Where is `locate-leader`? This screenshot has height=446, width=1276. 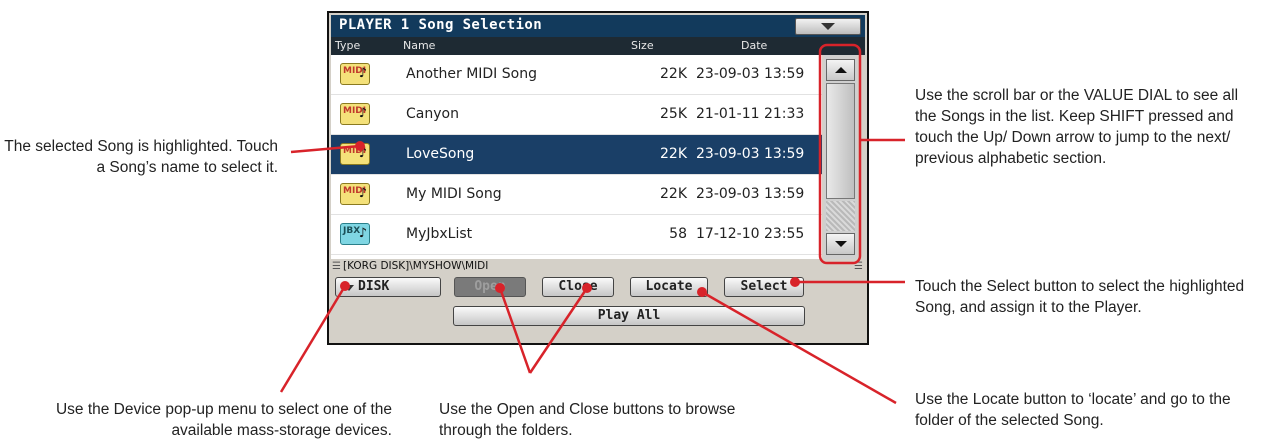
locate-leader is located at coordinates (799, 347).